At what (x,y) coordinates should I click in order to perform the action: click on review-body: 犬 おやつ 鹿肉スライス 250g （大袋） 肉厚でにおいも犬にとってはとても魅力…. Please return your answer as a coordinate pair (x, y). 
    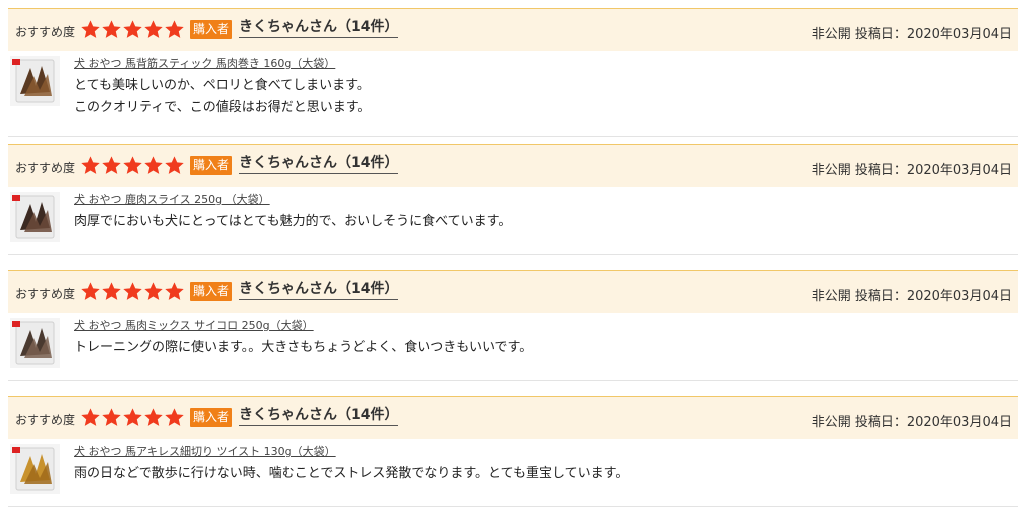
    Looking at the image, I should click on (513, 221).